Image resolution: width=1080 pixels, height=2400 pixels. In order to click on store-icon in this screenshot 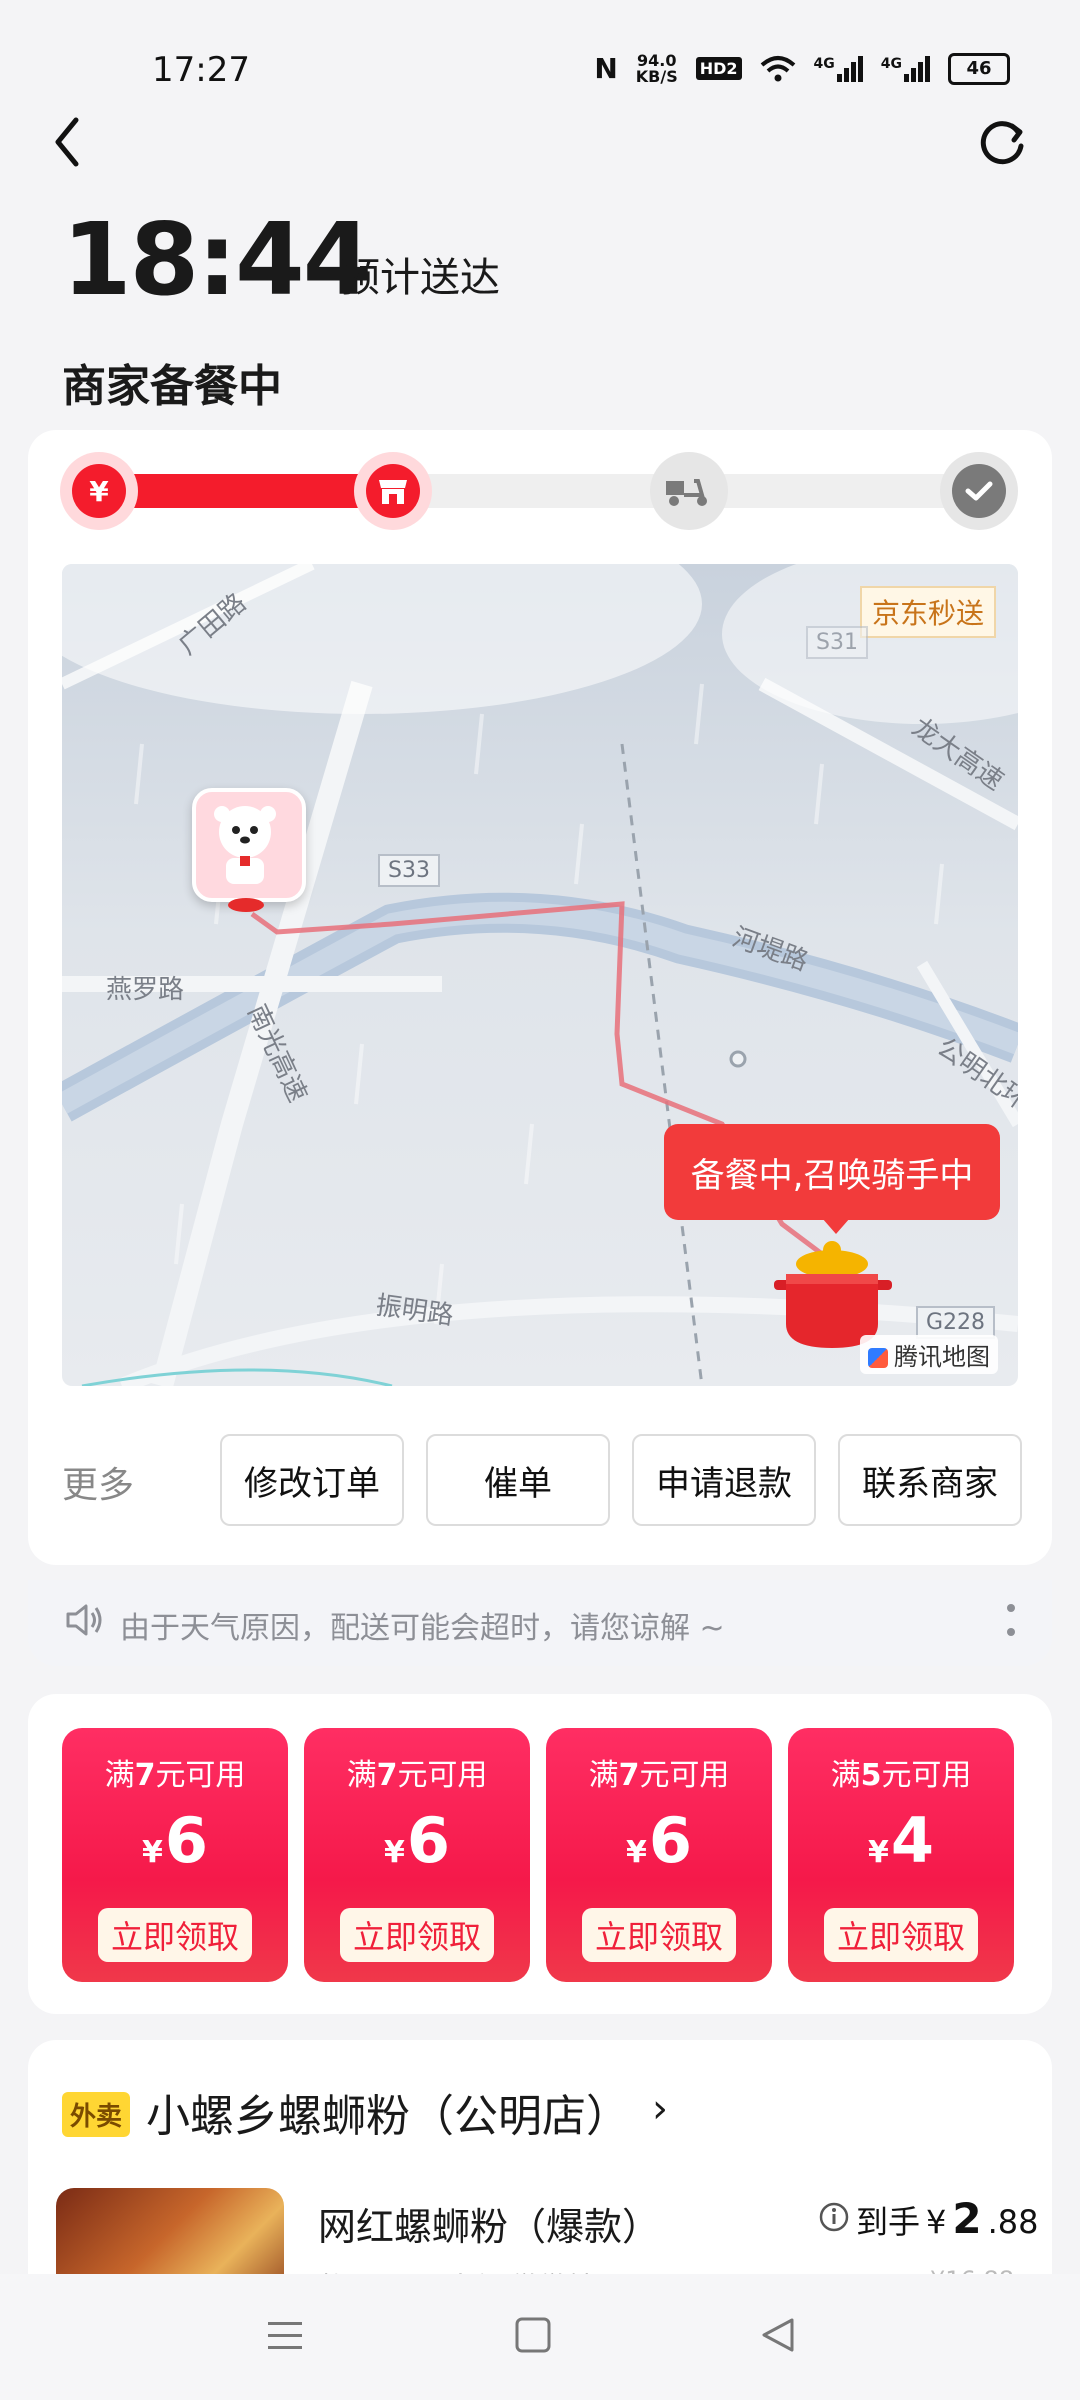, I will do `click(393, 491)`.